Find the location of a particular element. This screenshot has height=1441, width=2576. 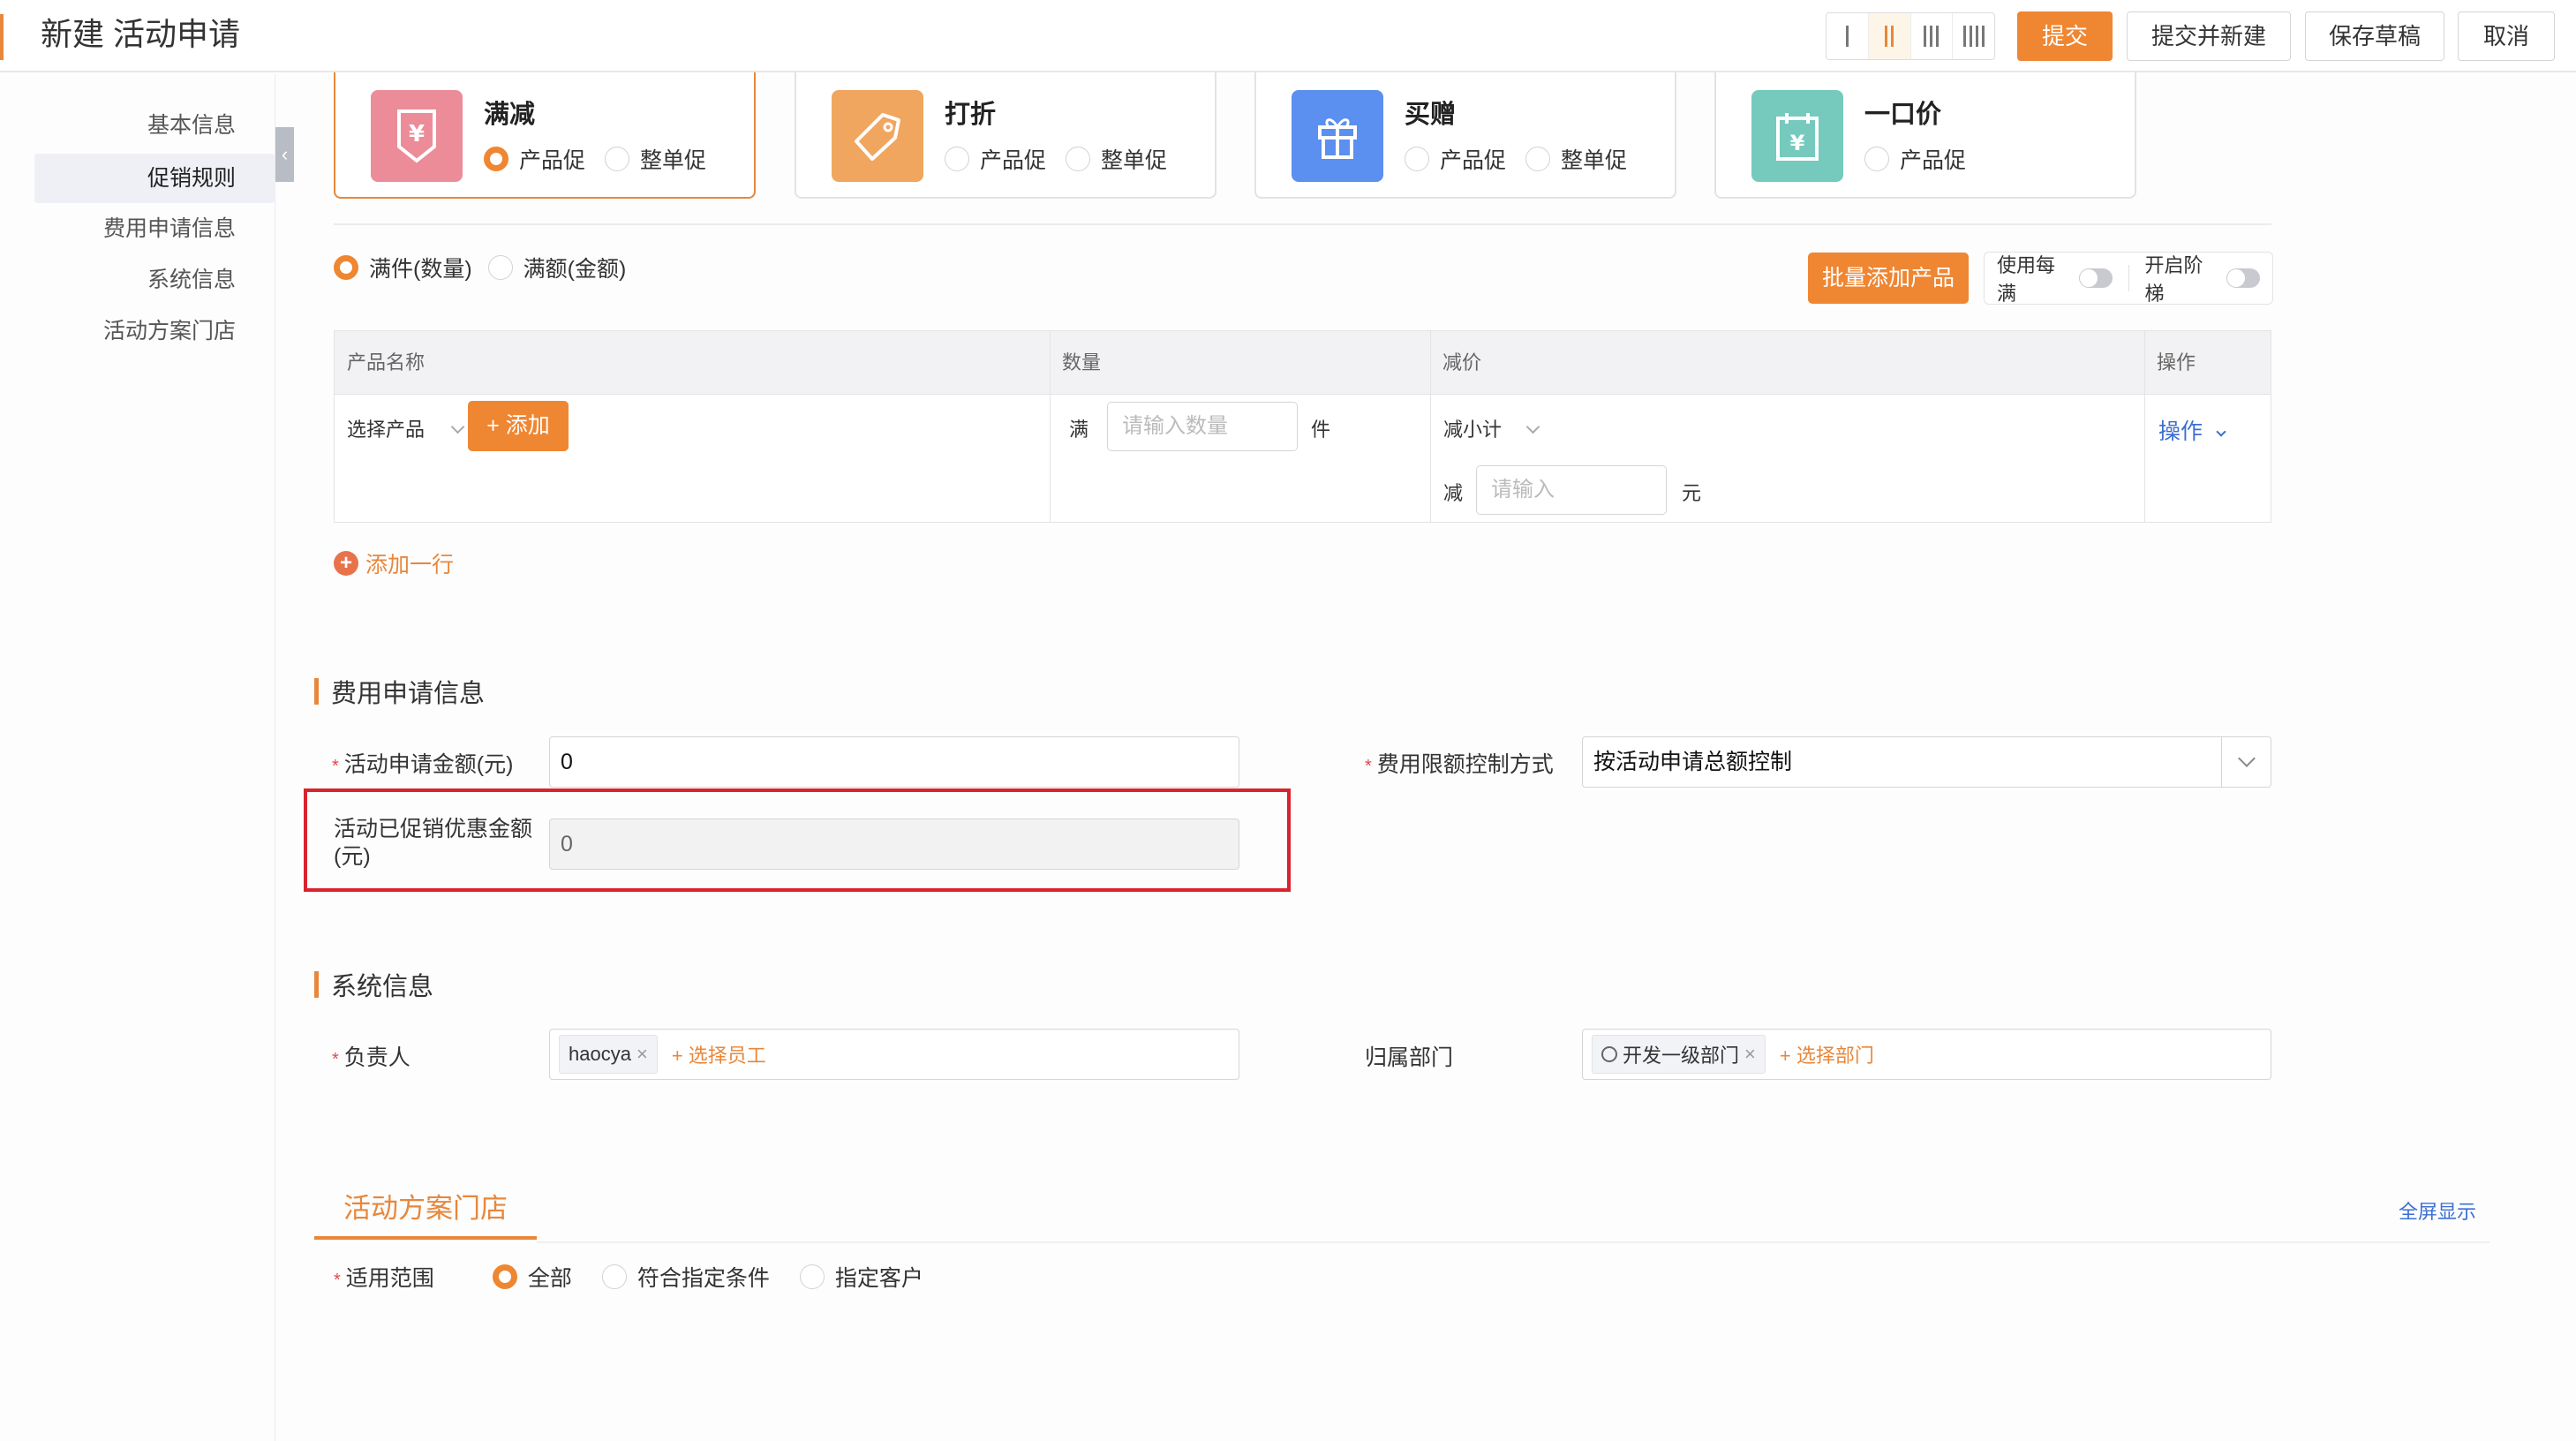

radio-scope-customers: 指定客户 is located at coordinates (861, 1277).